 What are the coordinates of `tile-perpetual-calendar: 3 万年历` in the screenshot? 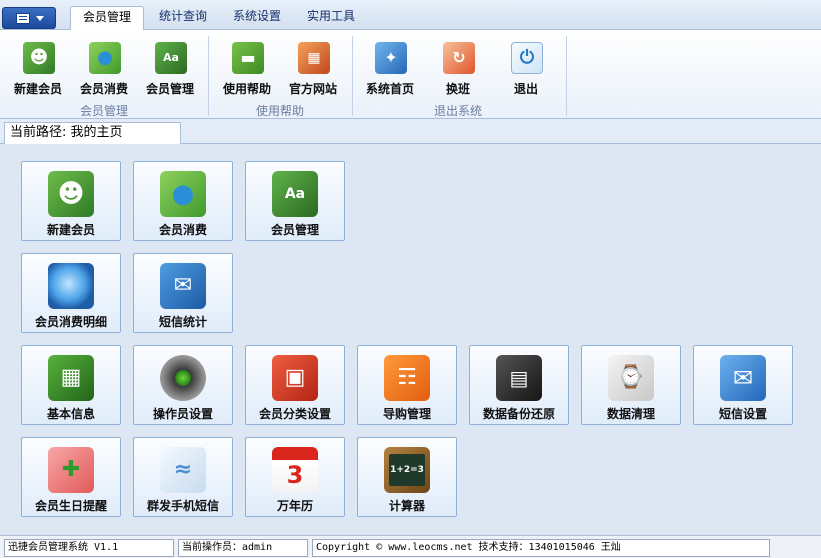 It's located at (295, 477).